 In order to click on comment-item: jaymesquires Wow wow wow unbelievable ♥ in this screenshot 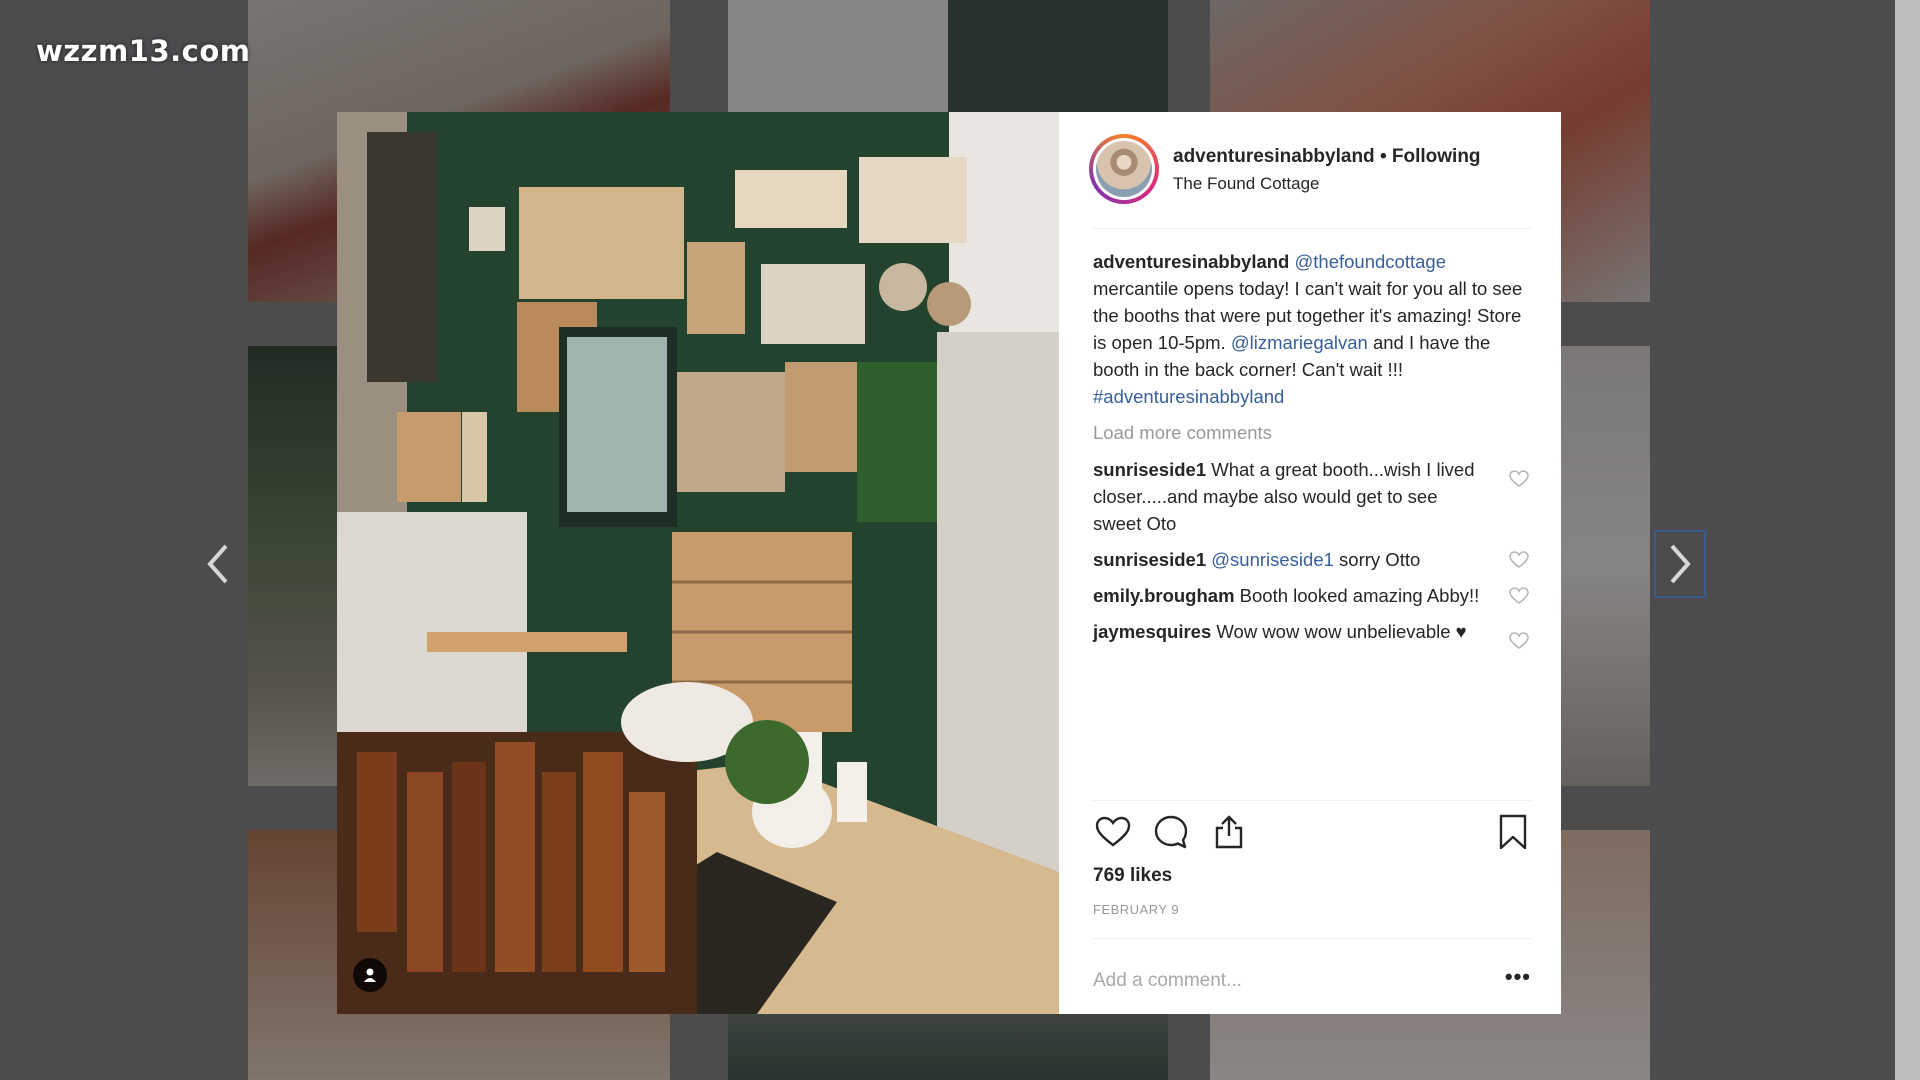, I will do `click(1313, 633)`.